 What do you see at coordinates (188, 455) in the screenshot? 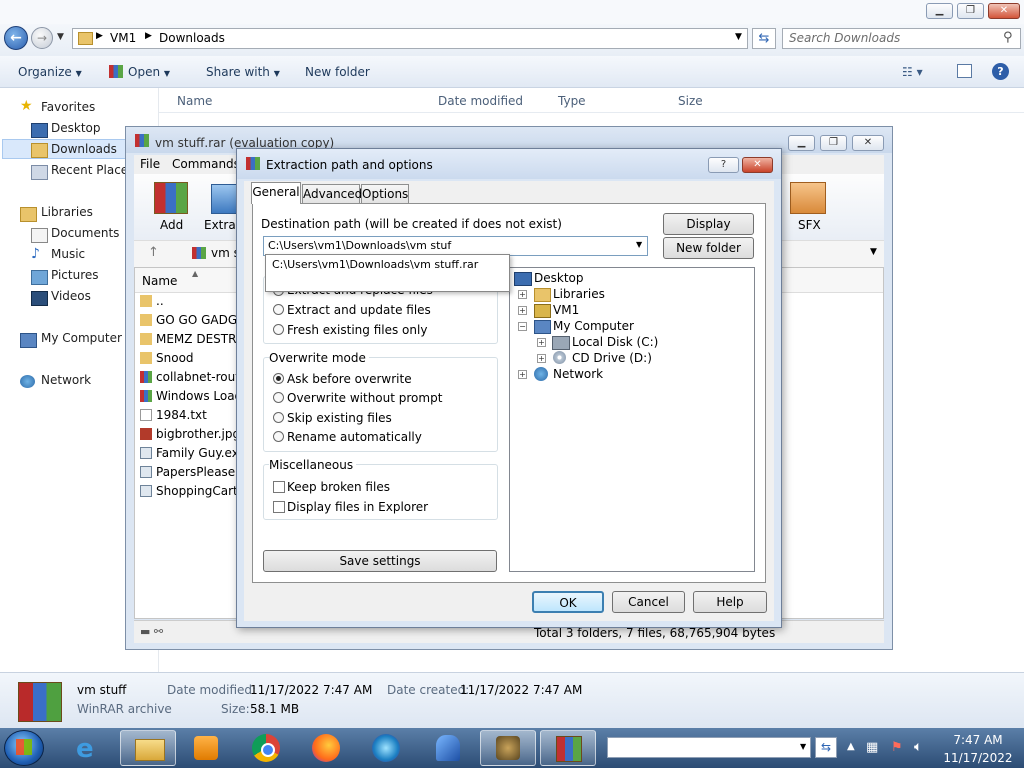
I see `list-item: Family Guy.exe` at bounding box center [188, 455].